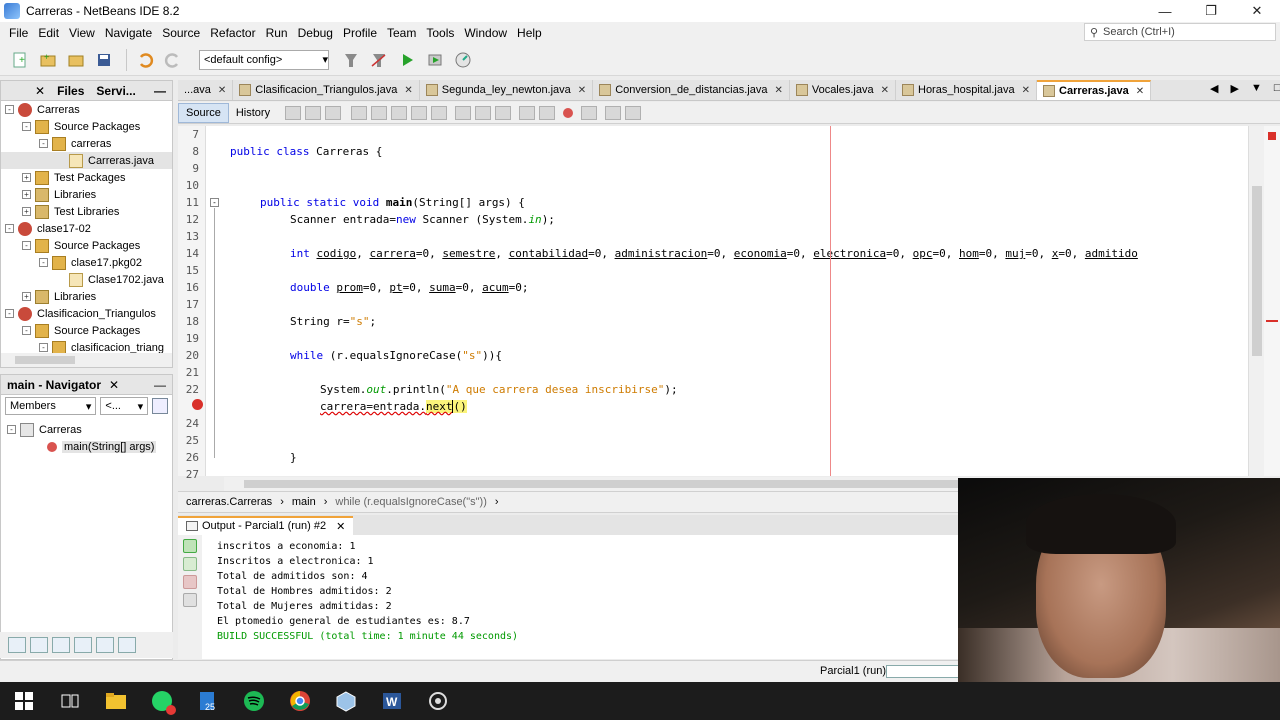  What do you see at coordinates (589, 112) in the screenshot?
I see `stop-macro-icon` at bounding box center [589, 112].